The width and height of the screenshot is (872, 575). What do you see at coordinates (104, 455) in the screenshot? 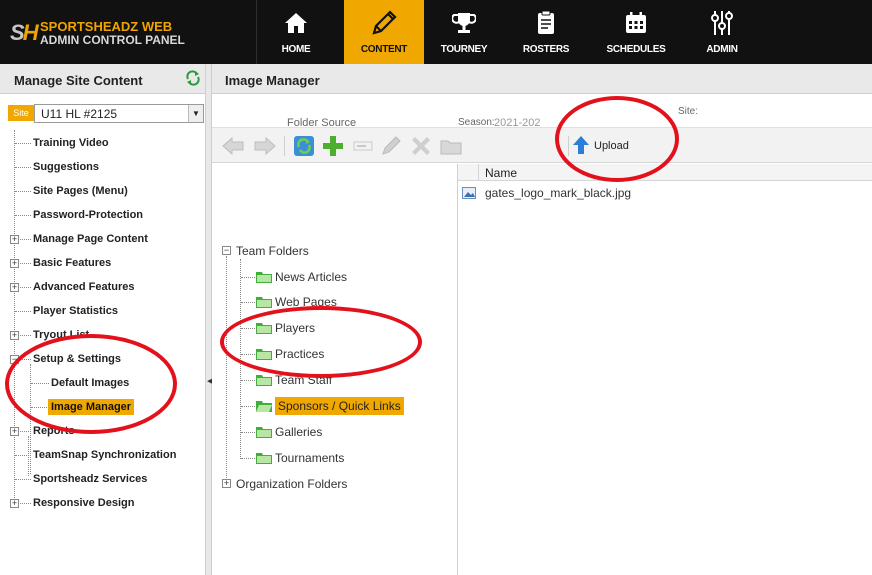
I see `tree-item-teamsnap-sync: TeamSnap Synchronization` at bounding box center [104, 455].